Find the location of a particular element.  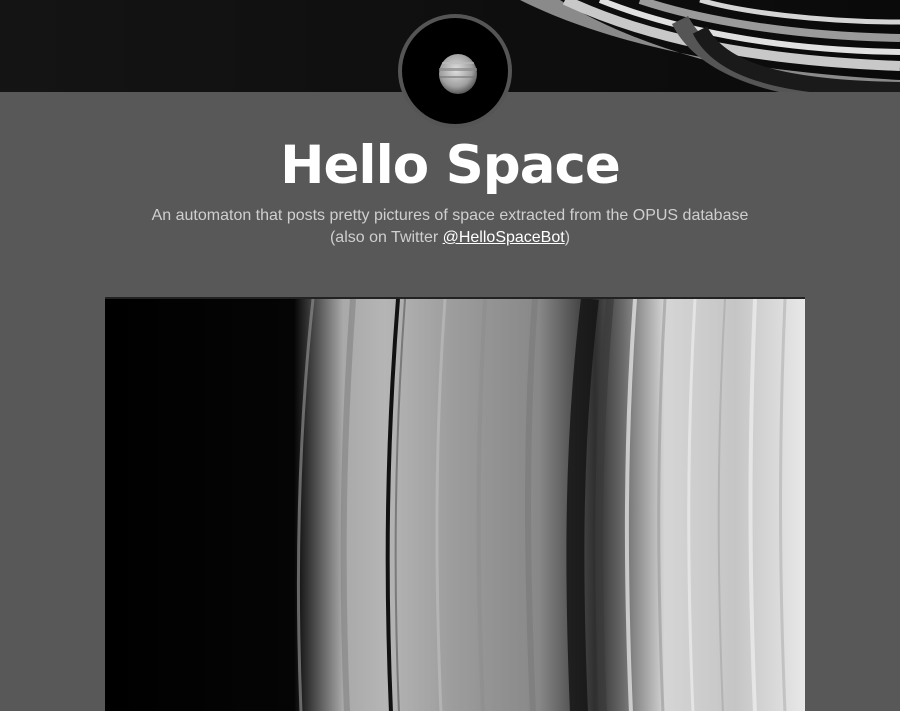

twitter-suffix: ) is located at coordinates (567, 237).